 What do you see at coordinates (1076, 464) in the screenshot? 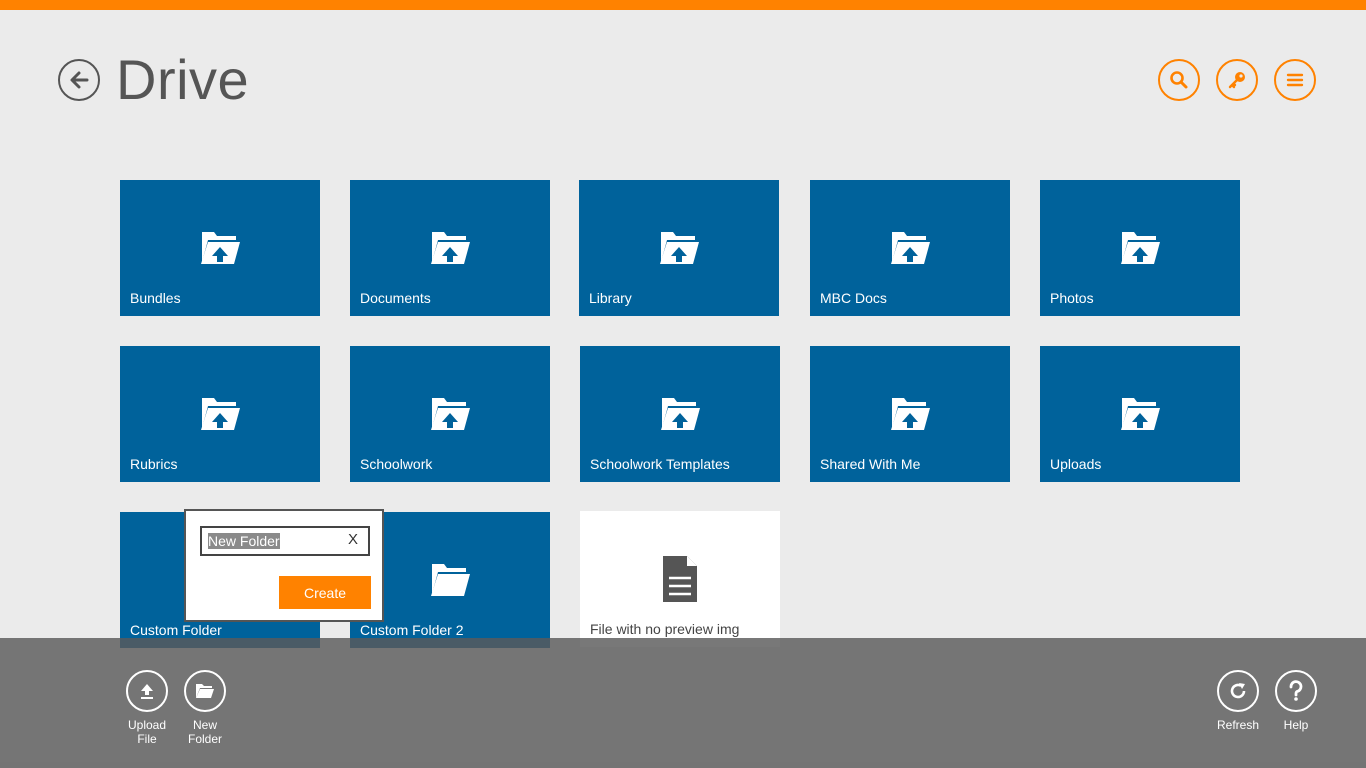
I see `folder-label: Uploads` at bounding box center [1076, 464].